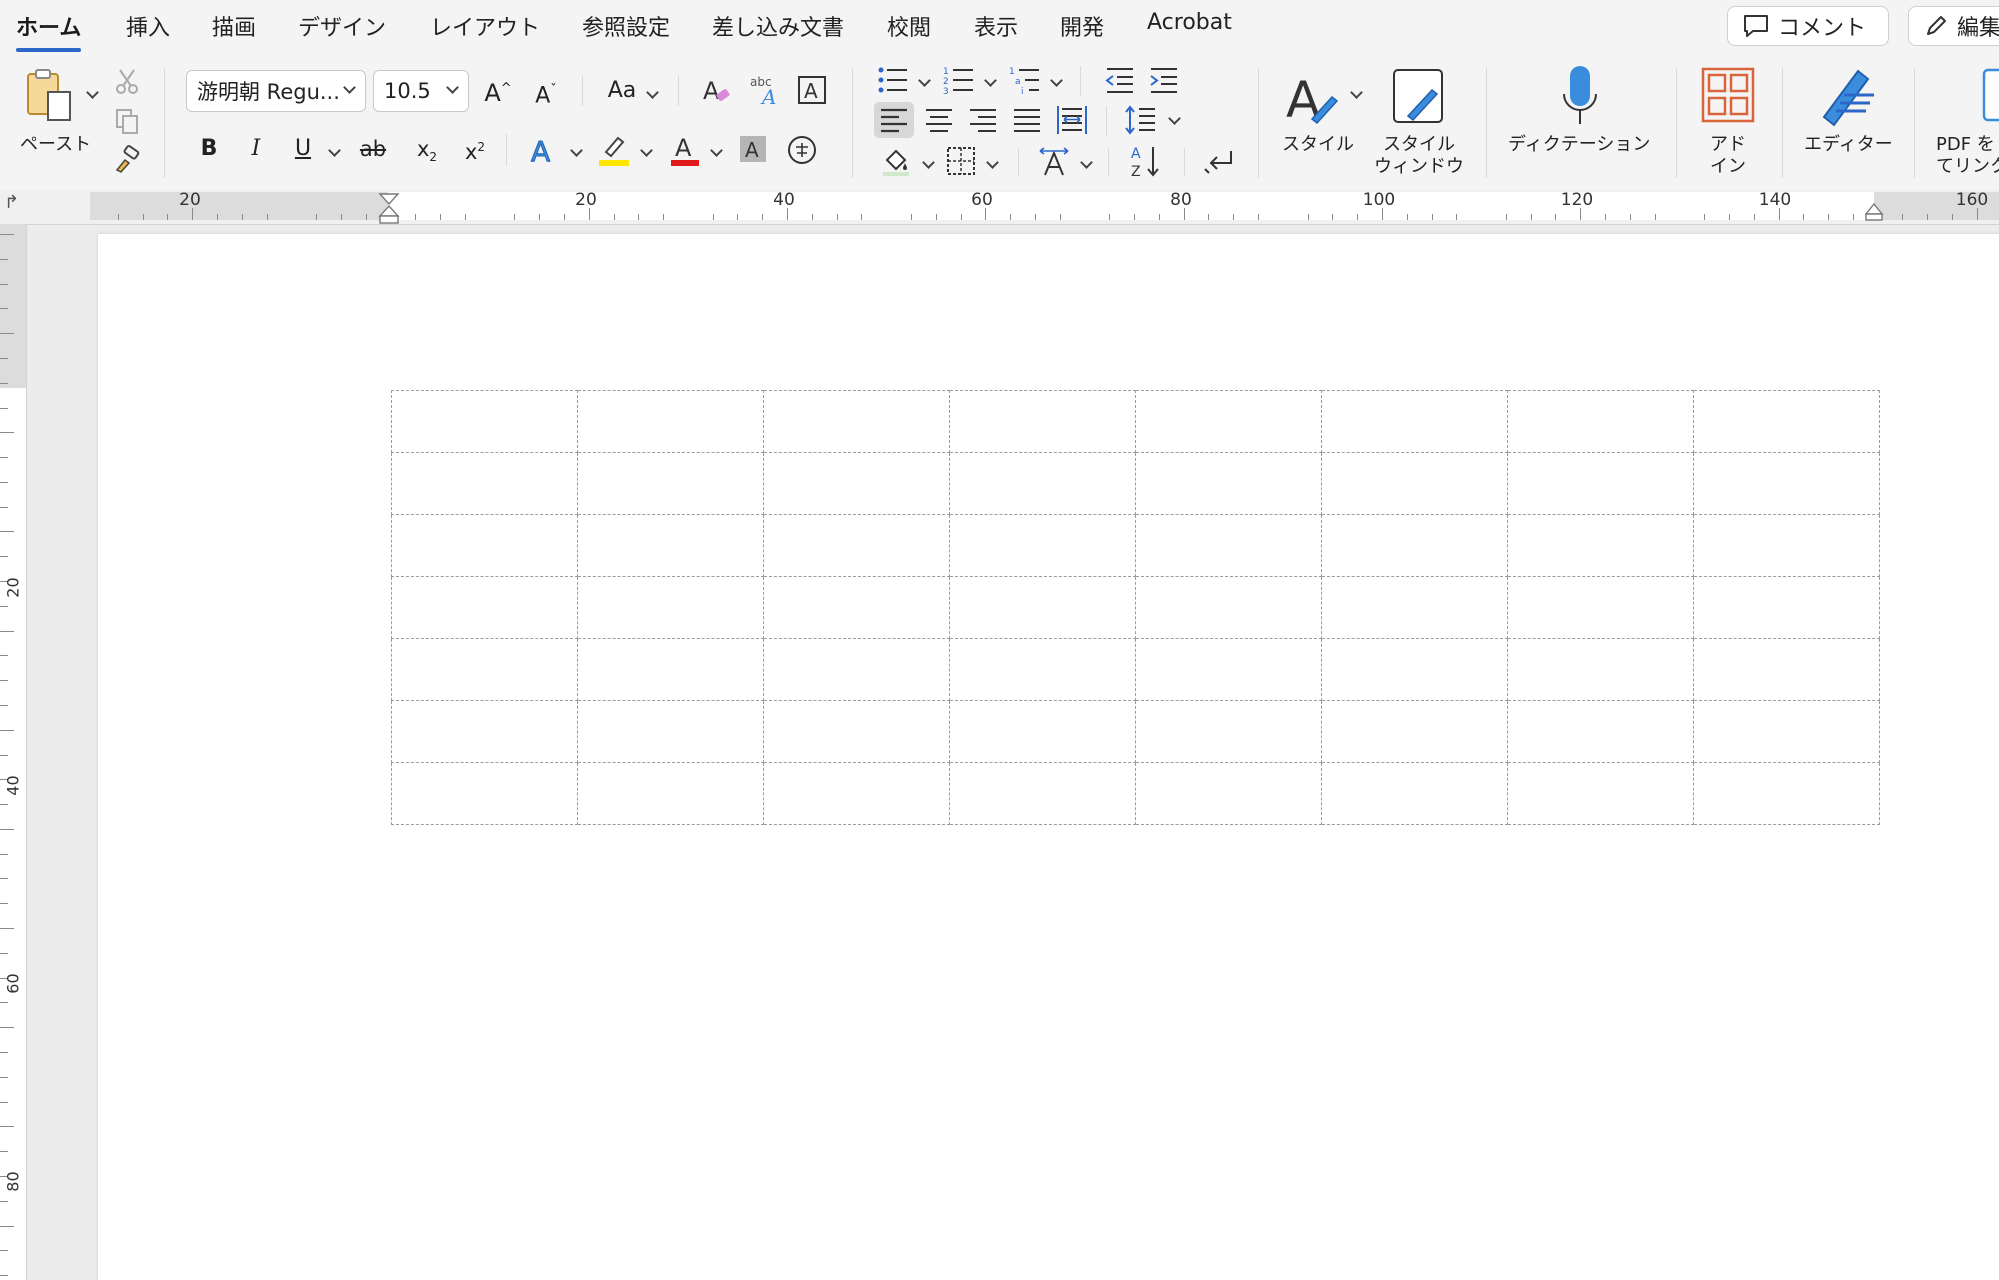 This screenshot has height=1280, width=1999. Describe the element at coordinates (1141, 120) in the screenshot. I see `line-spacing-button` at that location.